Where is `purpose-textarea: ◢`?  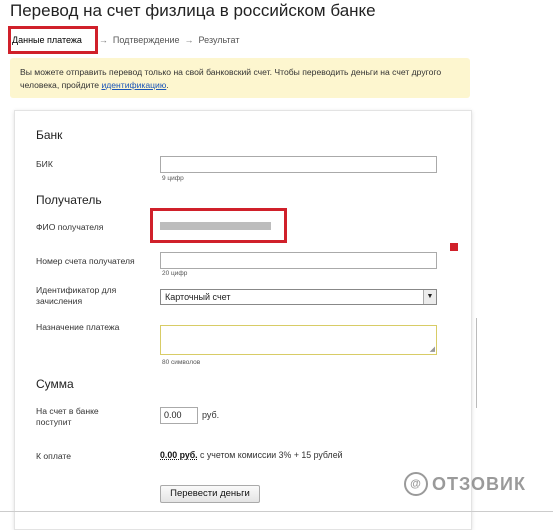 purpose-textarea: ◢ is located at coordinates (298, 340).